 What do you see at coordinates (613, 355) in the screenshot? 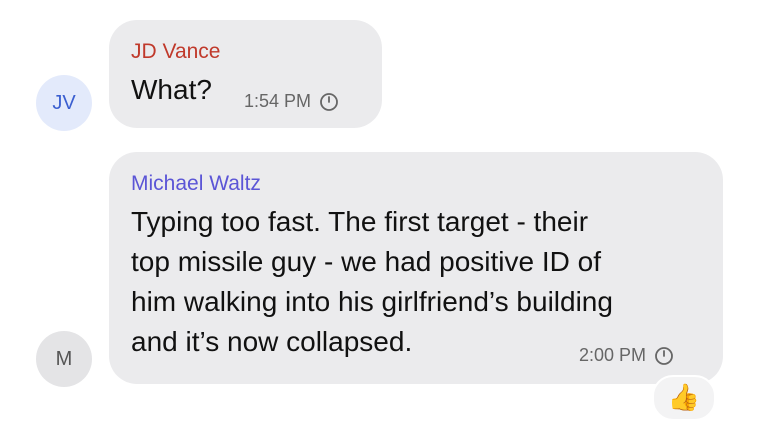
I see `message-time: 2:00 PM` at bounding box center [613, 355].